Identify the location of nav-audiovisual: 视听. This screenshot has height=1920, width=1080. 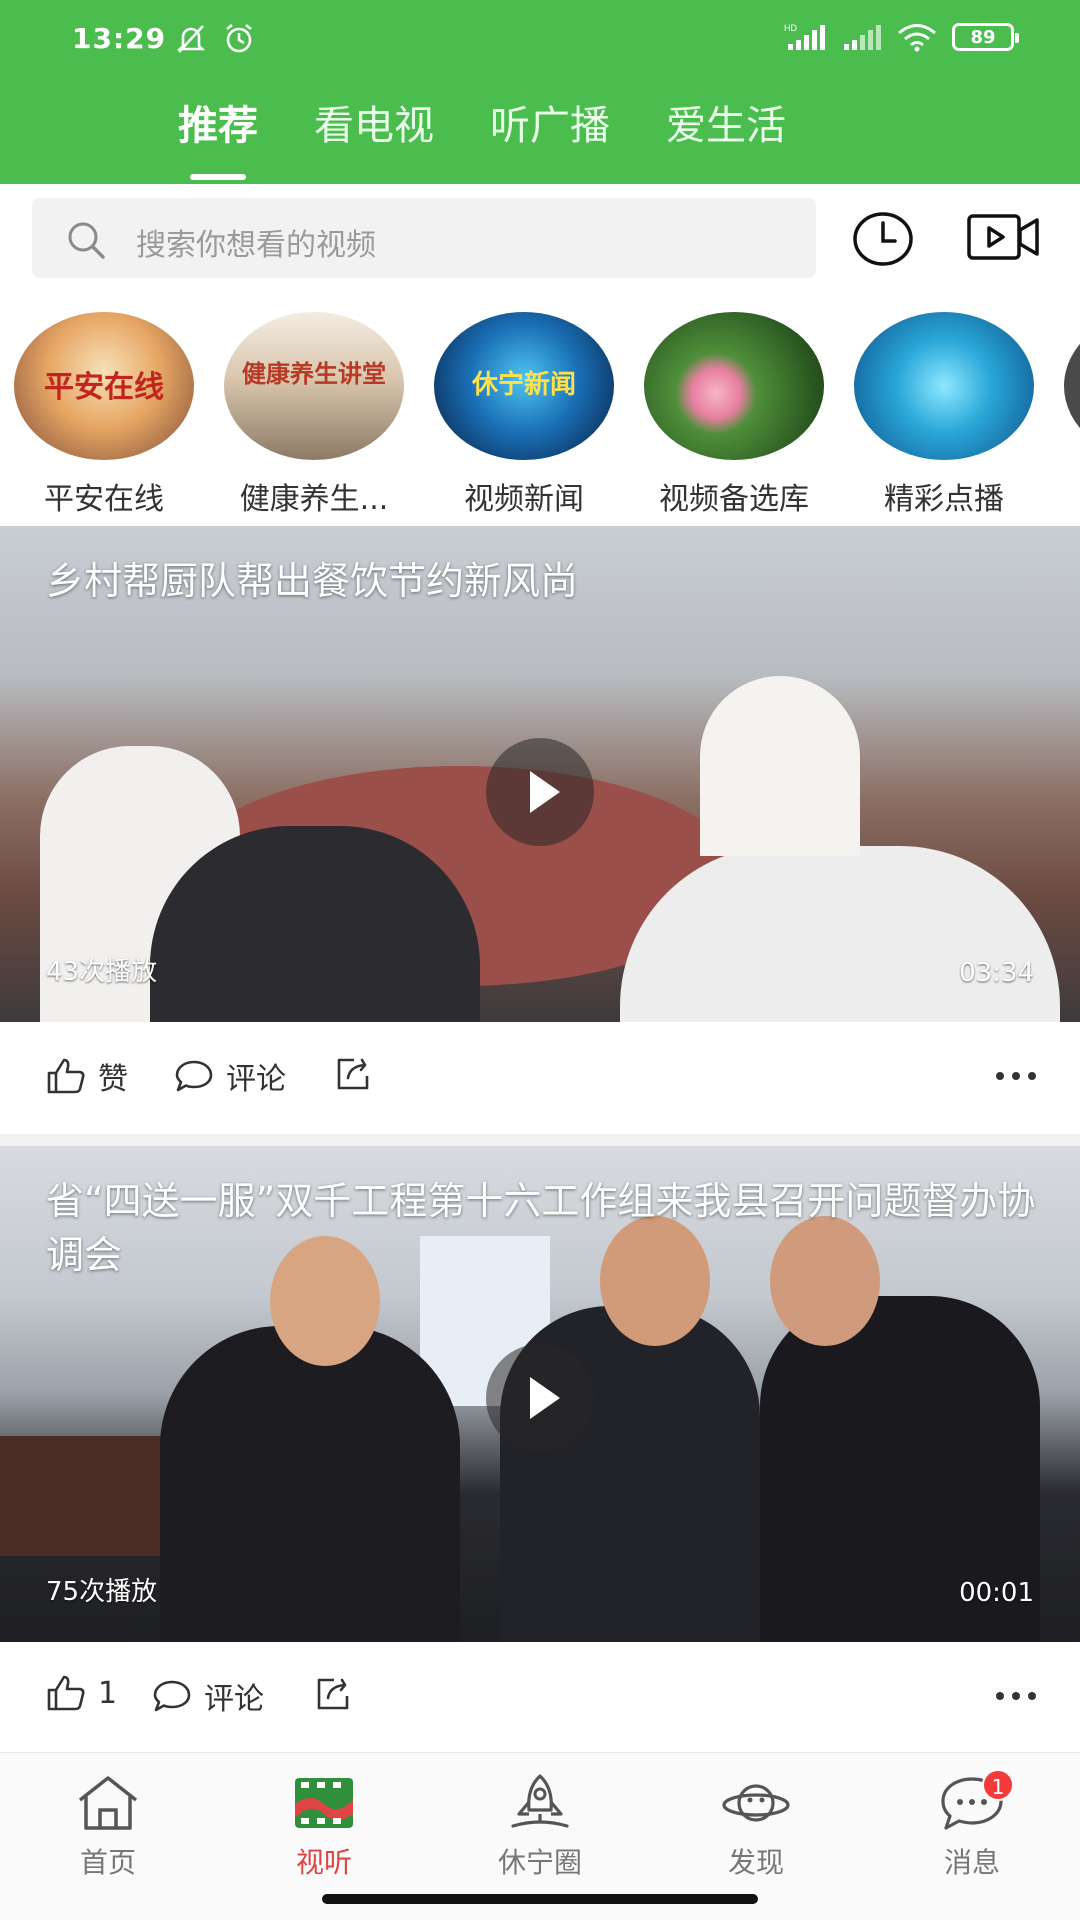
(324, 1826).